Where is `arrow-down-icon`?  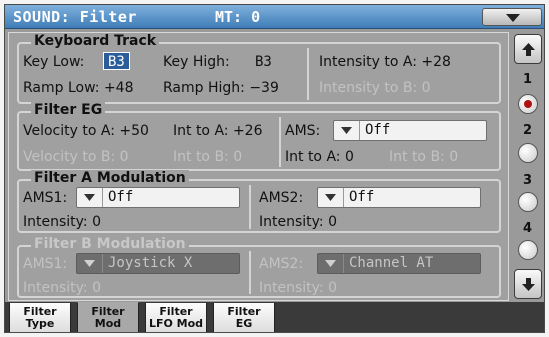 arrow-down-icon is located at coordinates (528, 284).